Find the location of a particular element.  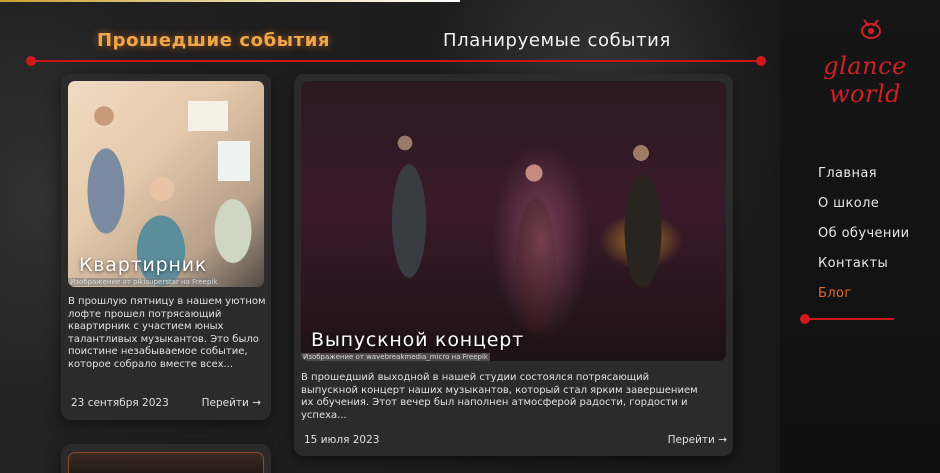

nav-item-about: О школе is located at coordinates (864, 203).